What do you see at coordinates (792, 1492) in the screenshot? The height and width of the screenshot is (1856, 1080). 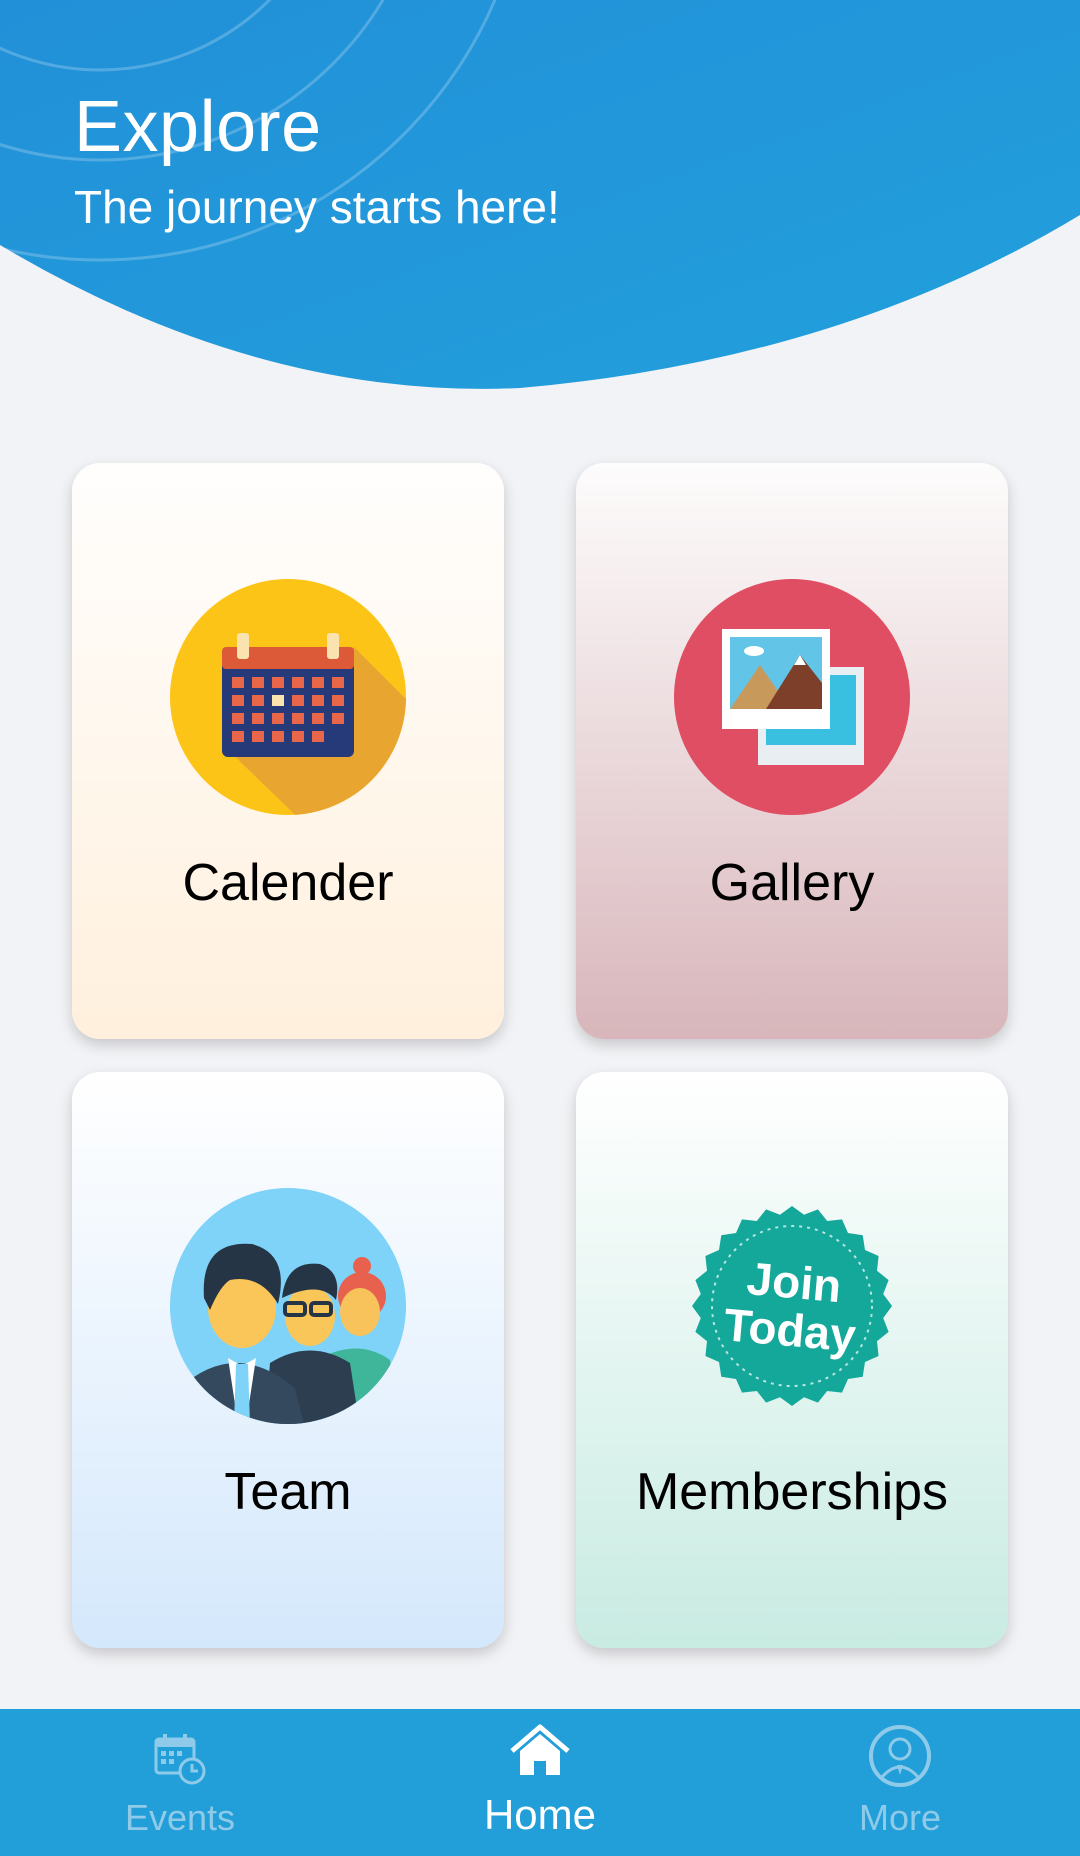 I see `memberships-card-label: Memberships` at bounding box center [792, 1492].